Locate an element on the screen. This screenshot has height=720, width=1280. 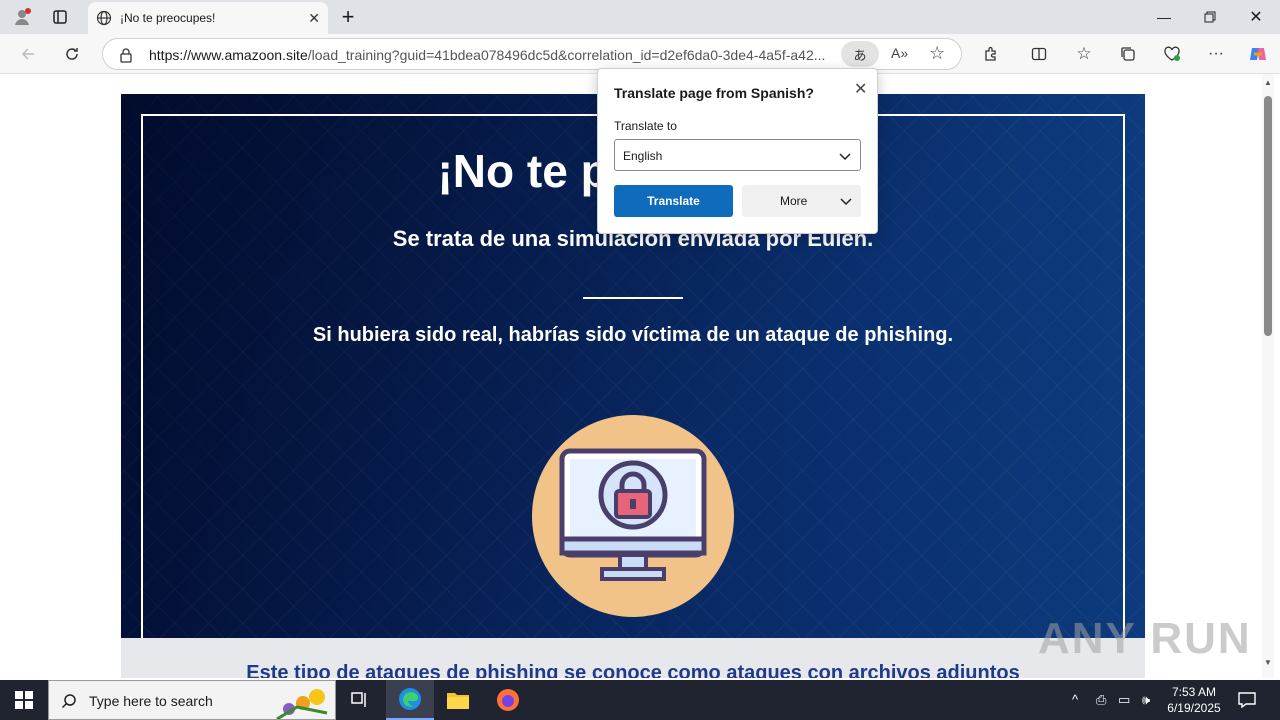
collections-icon is located at coordinates (1128, 54).